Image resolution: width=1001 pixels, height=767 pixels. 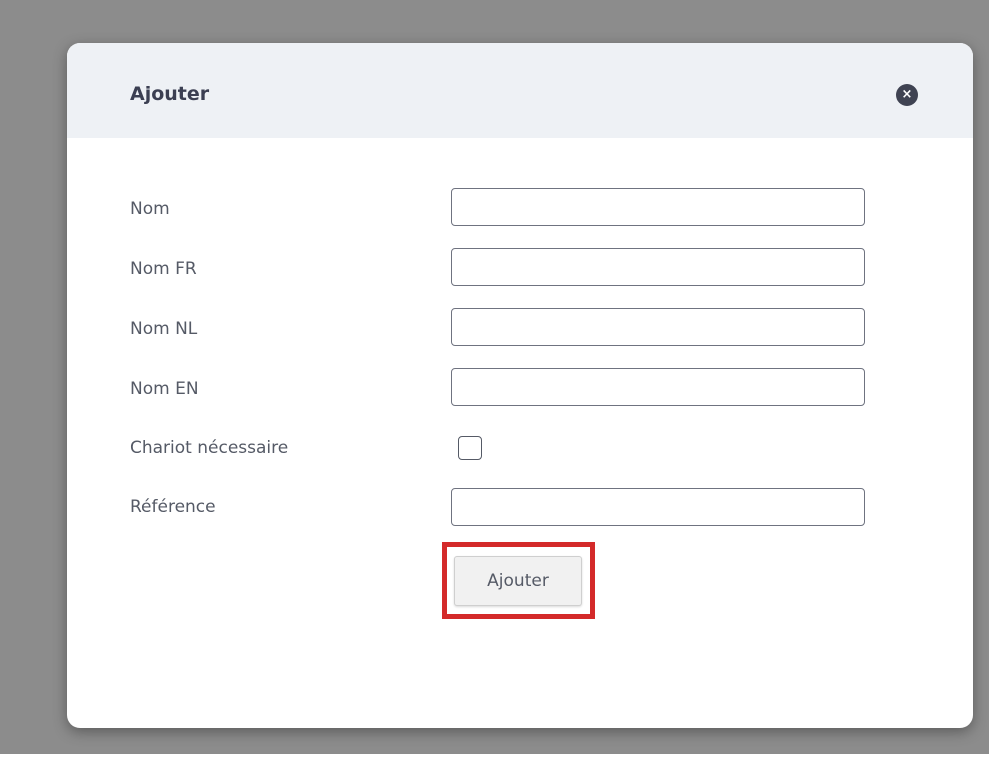 I want to click on field-label-nom-en: Nom EN, so click(x=164, y=389).